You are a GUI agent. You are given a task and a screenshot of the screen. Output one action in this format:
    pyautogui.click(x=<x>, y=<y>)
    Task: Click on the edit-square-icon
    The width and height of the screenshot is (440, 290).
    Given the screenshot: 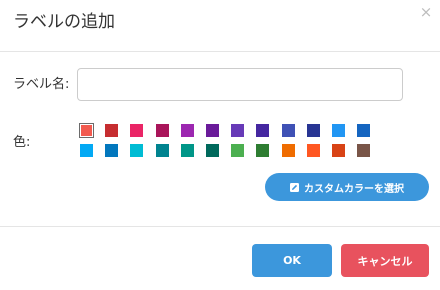 What is the action you would take?
    pyautogui.click(x=294, y=187)
    